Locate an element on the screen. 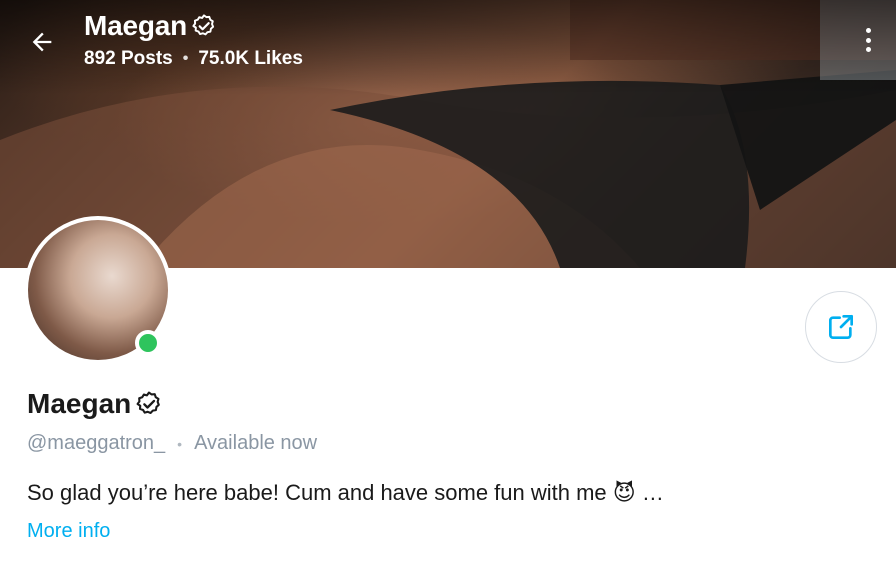  profile-name-row: Maegan is located at coordinates (95, 404).